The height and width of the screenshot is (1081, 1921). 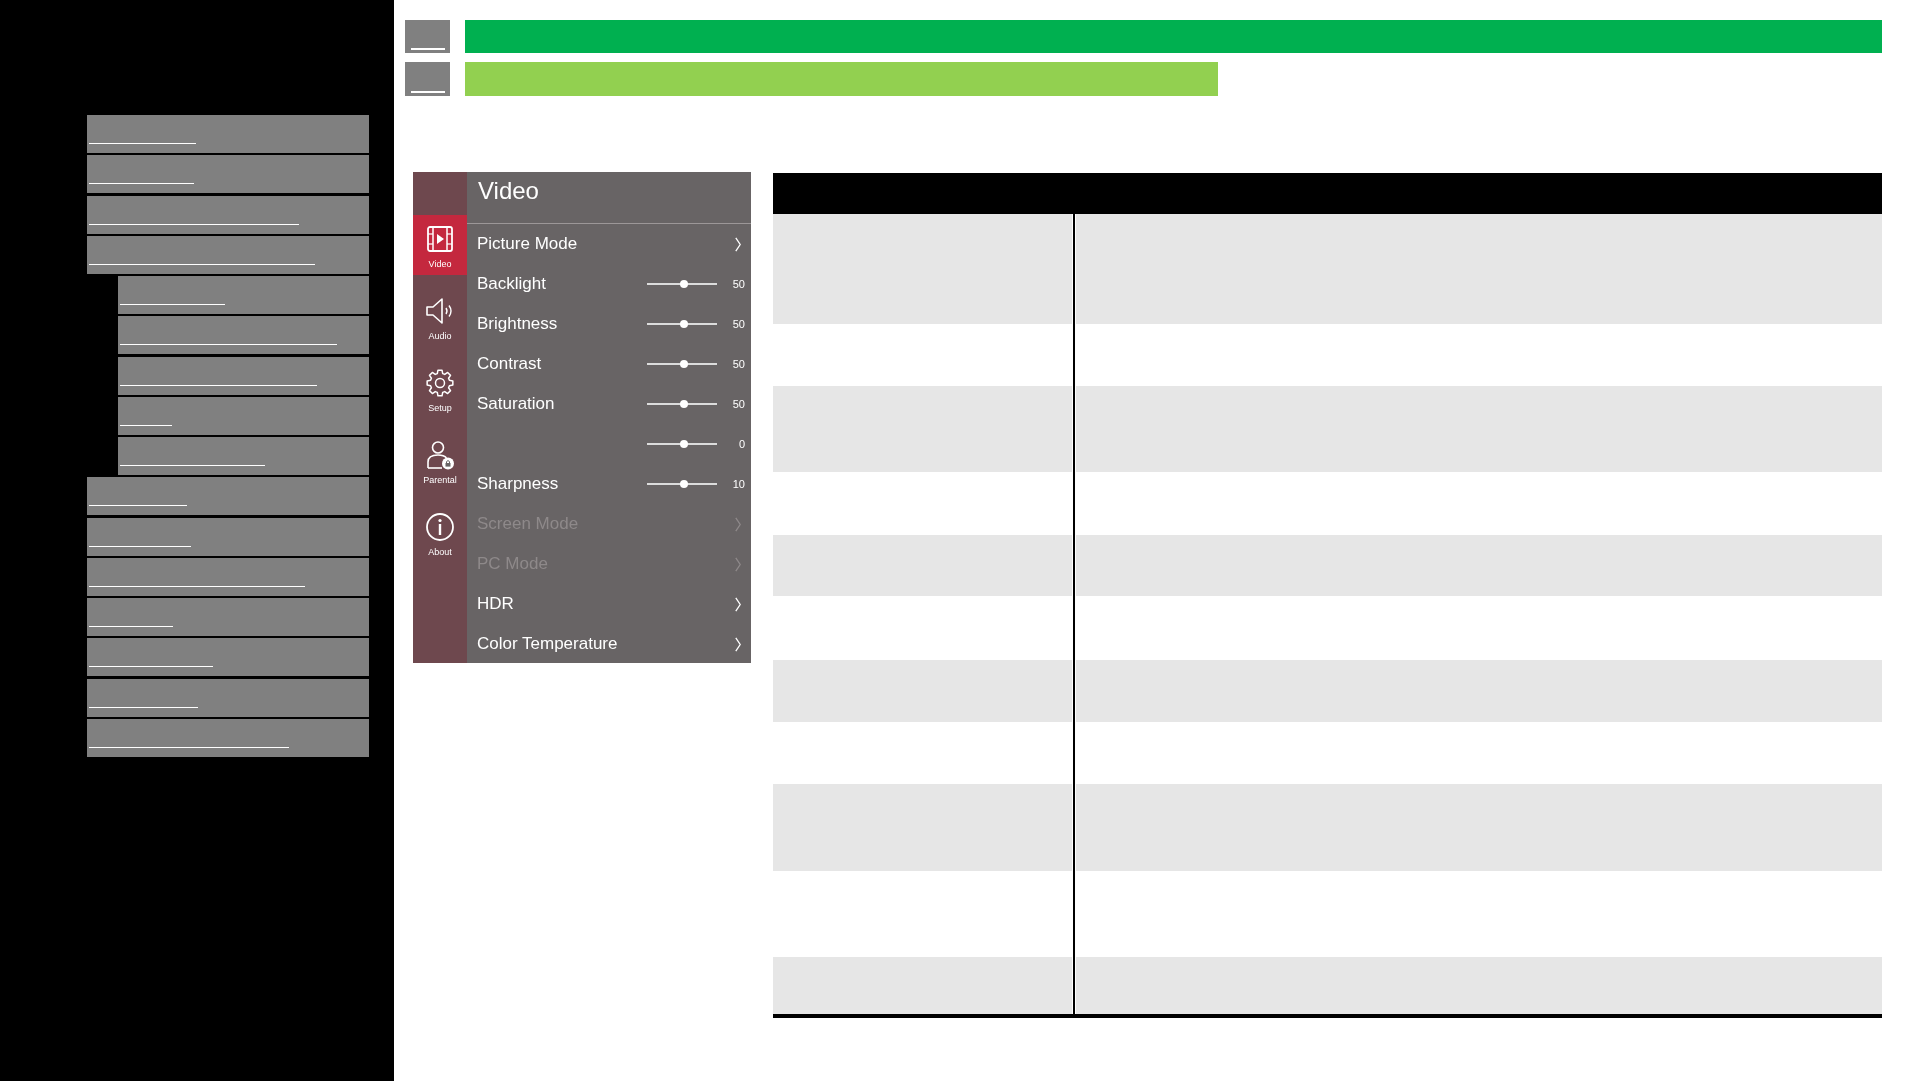 What do you see at coordinates (609, 644) in the screenshot?
I see `menu-item: Color Temperature` at bounding box center [609, 644].